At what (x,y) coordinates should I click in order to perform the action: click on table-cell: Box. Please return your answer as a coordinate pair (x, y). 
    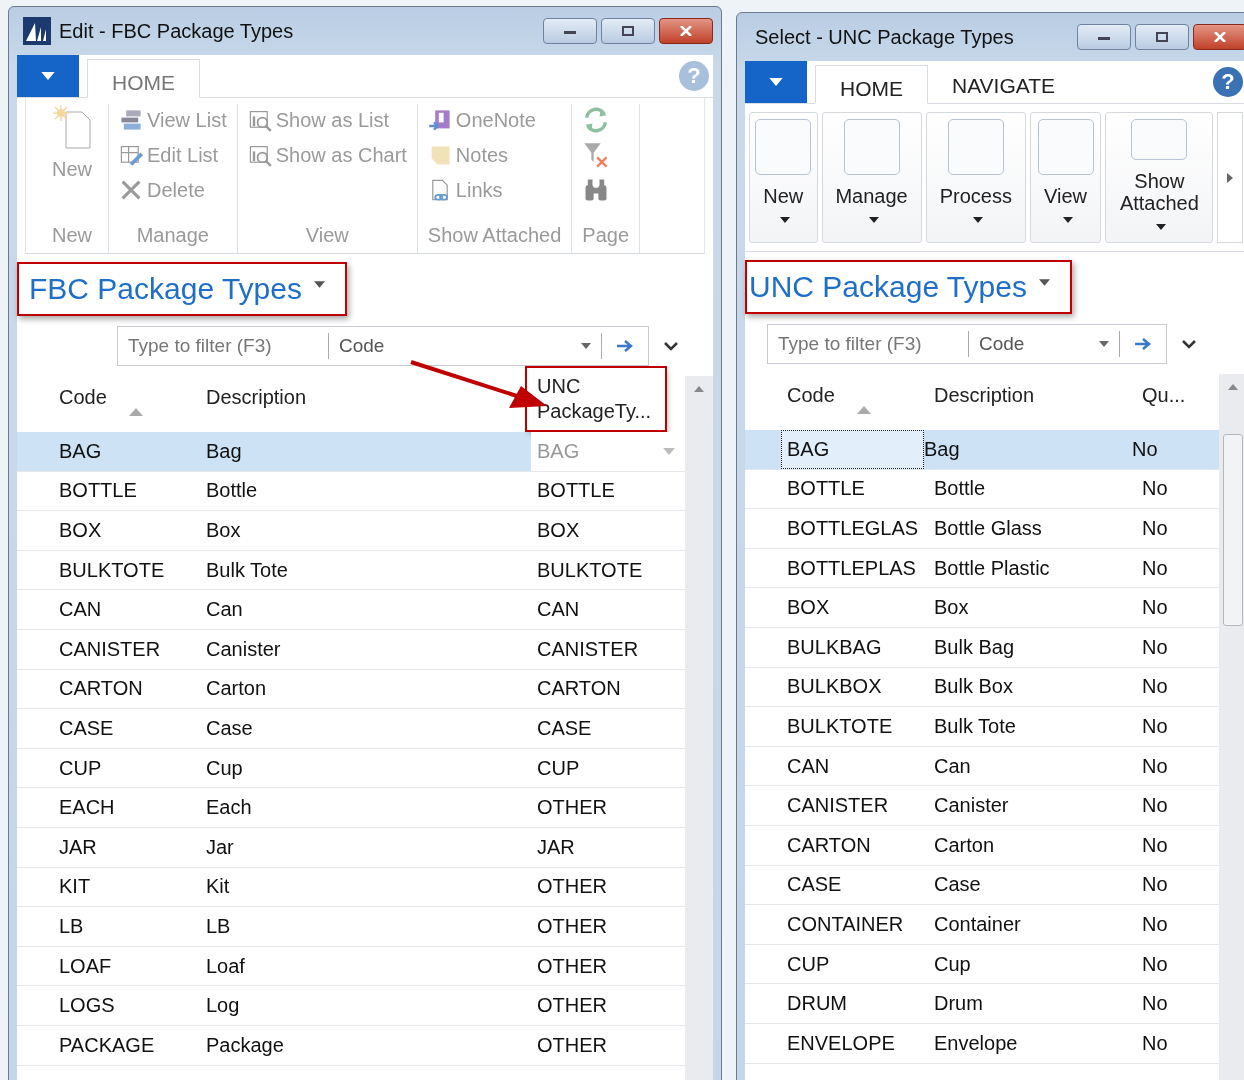
    Looking at the image, I should click on (951, 608).